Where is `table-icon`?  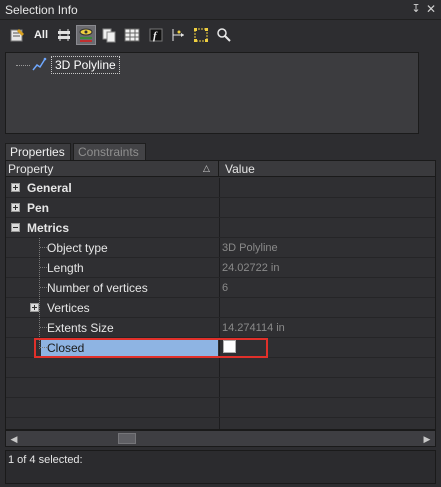
table-icon is located at coordinates (132, 35).